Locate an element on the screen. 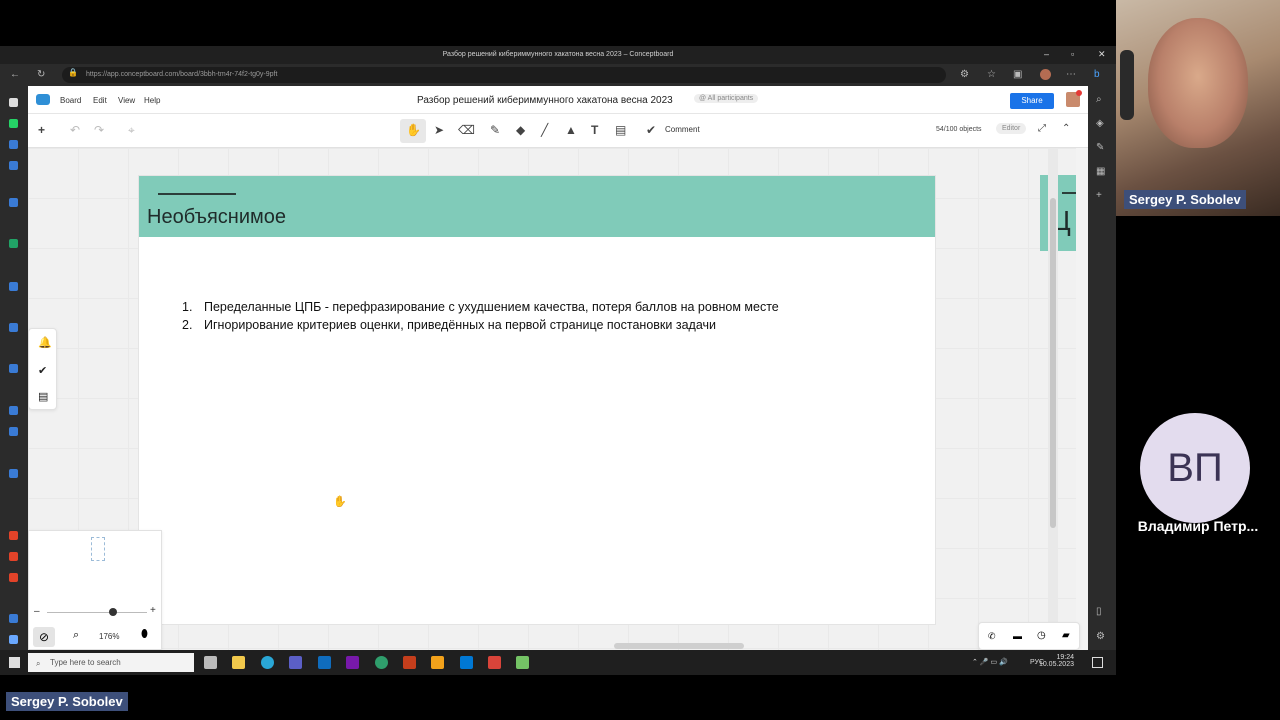  share-button: Share is located at coordinates (1032, 101).